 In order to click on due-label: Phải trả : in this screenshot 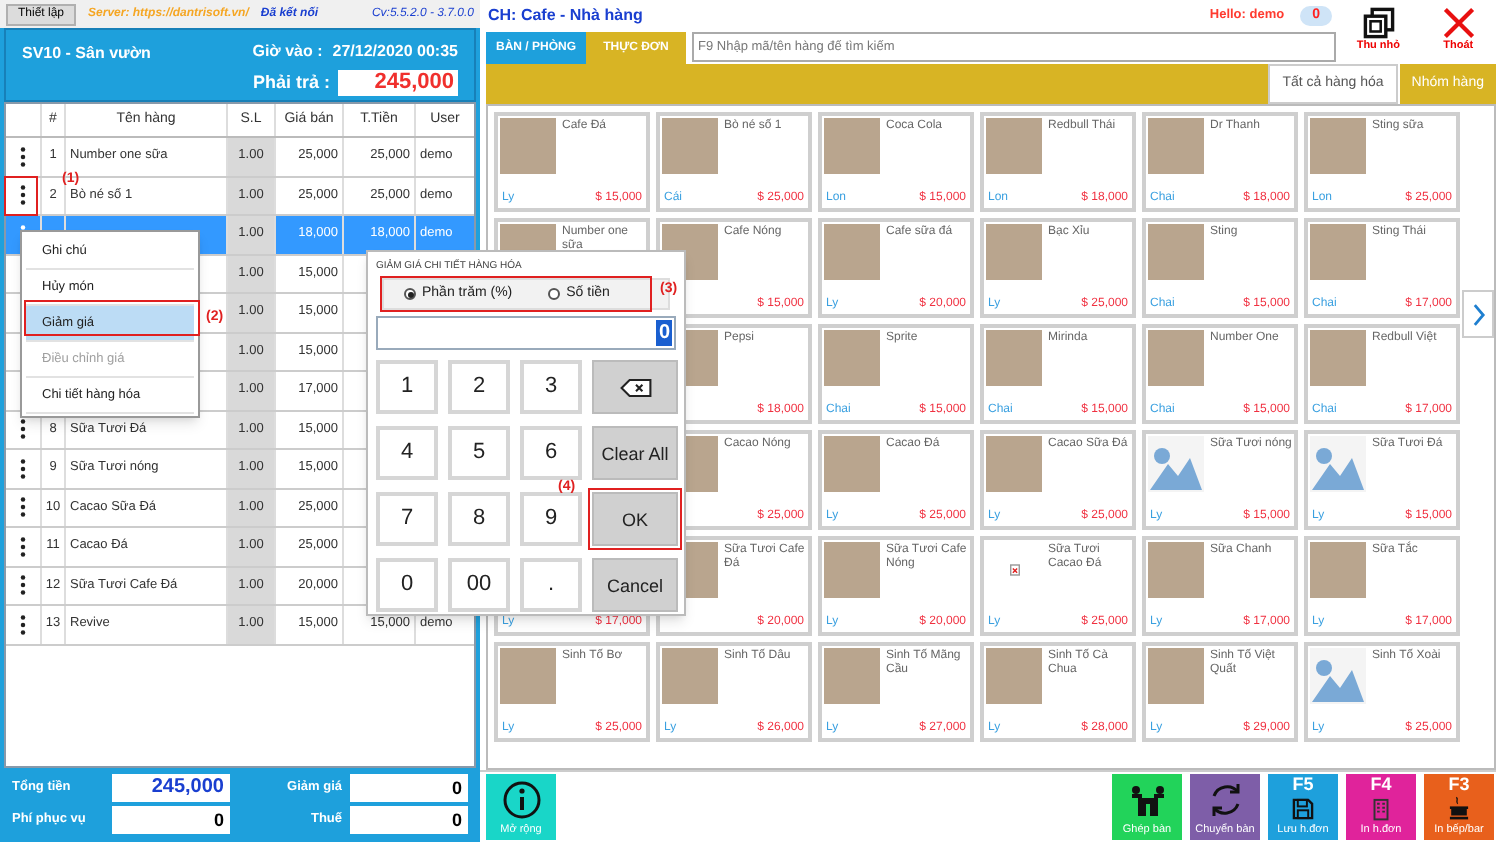, I will do `click(291, 83)`.